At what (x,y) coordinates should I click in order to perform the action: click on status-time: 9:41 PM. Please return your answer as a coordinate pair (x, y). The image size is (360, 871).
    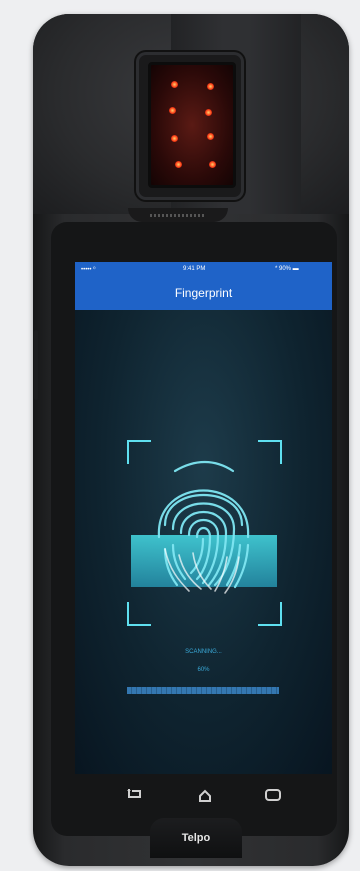
    Looking at the image, I should click on (194, 269).